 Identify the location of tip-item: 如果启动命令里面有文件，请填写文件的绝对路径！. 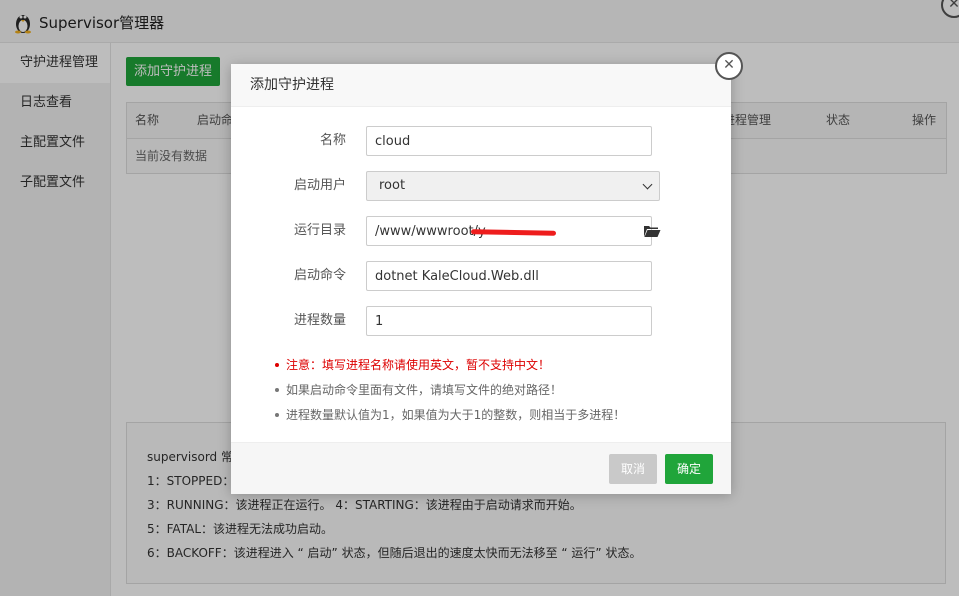
(450, 393).